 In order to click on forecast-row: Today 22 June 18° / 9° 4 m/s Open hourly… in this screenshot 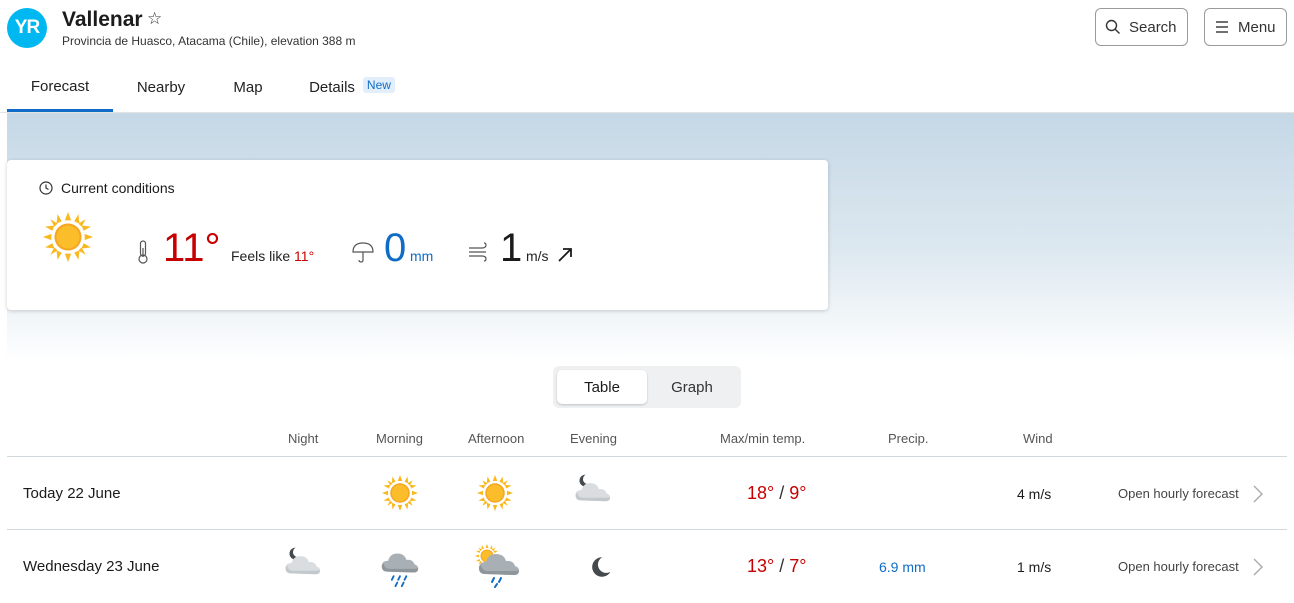, I will do `click(647, 493)`.